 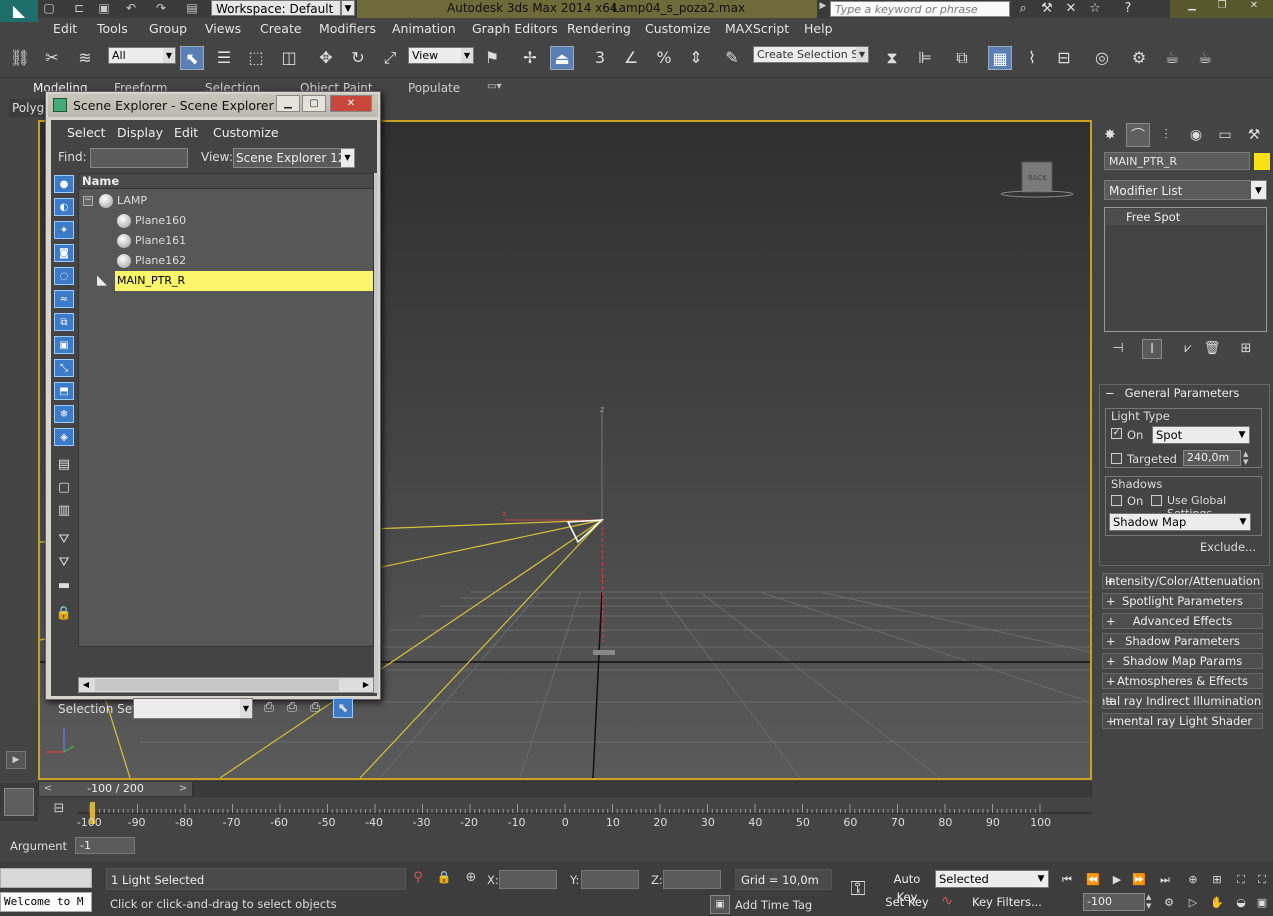 I want to click on layer-manager-icon: ⧉, so click(x=962, y=58).